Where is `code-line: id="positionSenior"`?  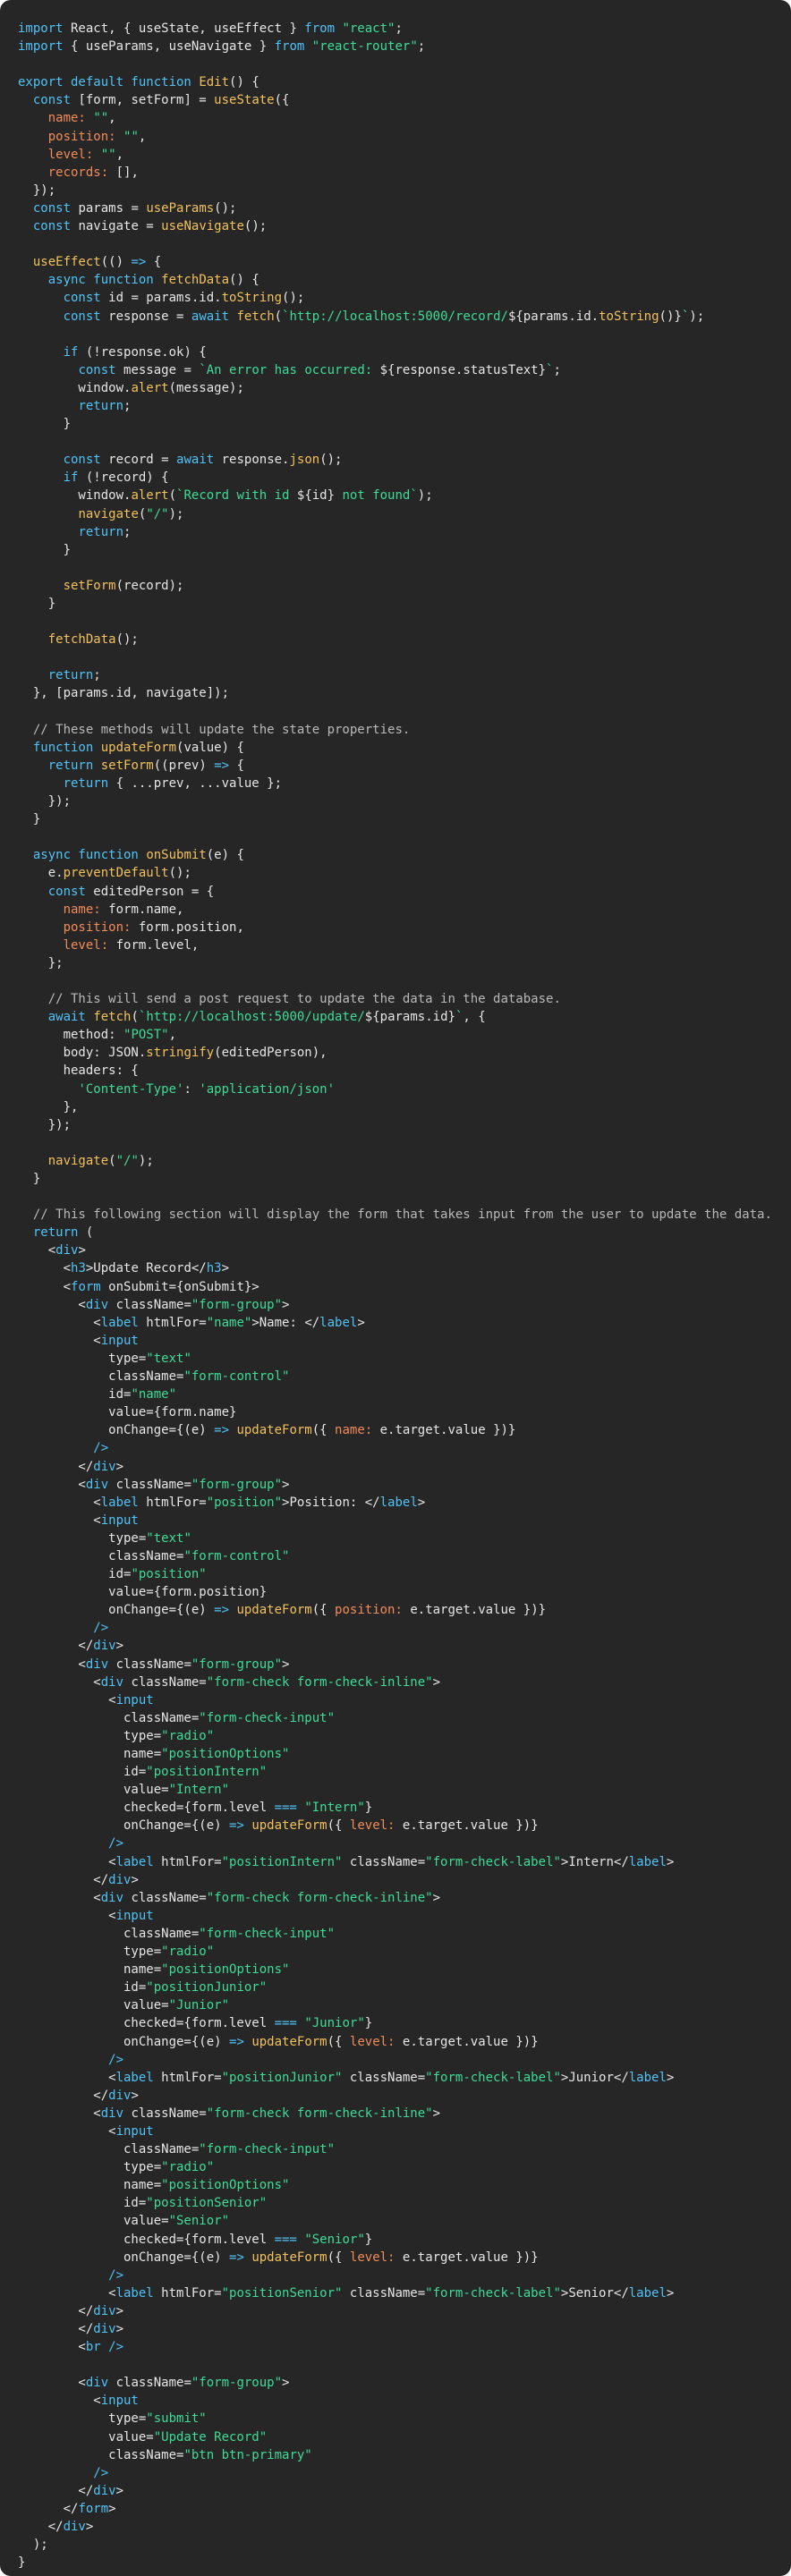
code-line: id="positionSenior" is located at coordinates (405, 2203).